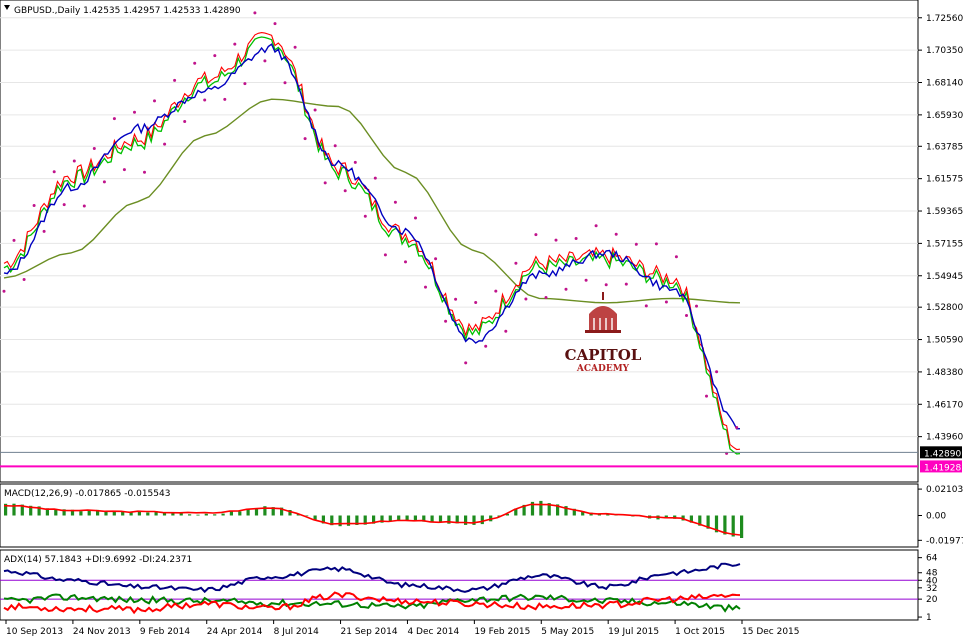  I want to click on x-tick-label: 24 Nov 2013, so click(102, 632).